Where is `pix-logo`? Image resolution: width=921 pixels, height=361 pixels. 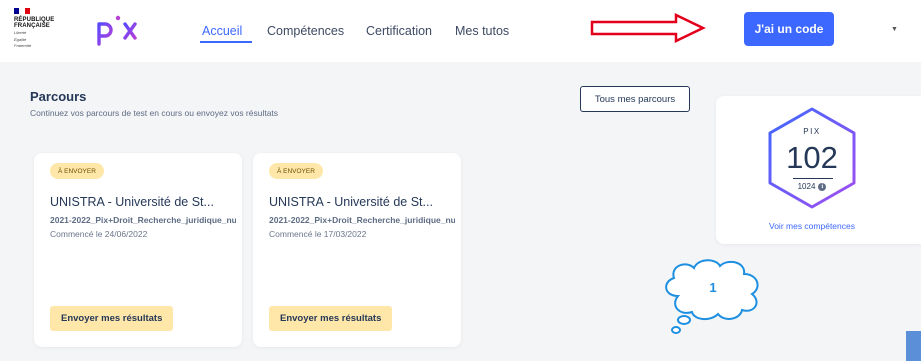
pix-logo is located at coordinates (118, 30).